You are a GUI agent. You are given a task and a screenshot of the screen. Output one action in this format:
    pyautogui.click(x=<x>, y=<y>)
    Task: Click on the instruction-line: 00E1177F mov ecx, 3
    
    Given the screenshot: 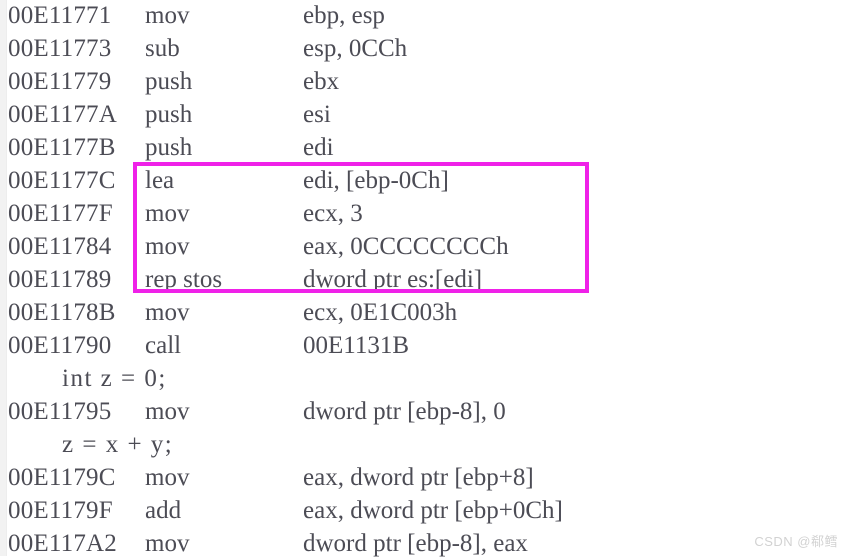 What is the action you would take?
    pyautogui.click(x=425, y=213)
    